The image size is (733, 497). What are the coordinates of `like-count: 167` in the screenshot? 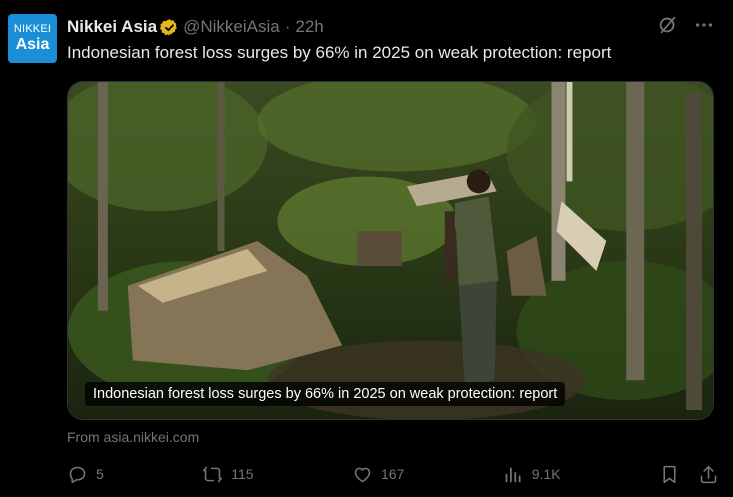 It's located at (392, 474).